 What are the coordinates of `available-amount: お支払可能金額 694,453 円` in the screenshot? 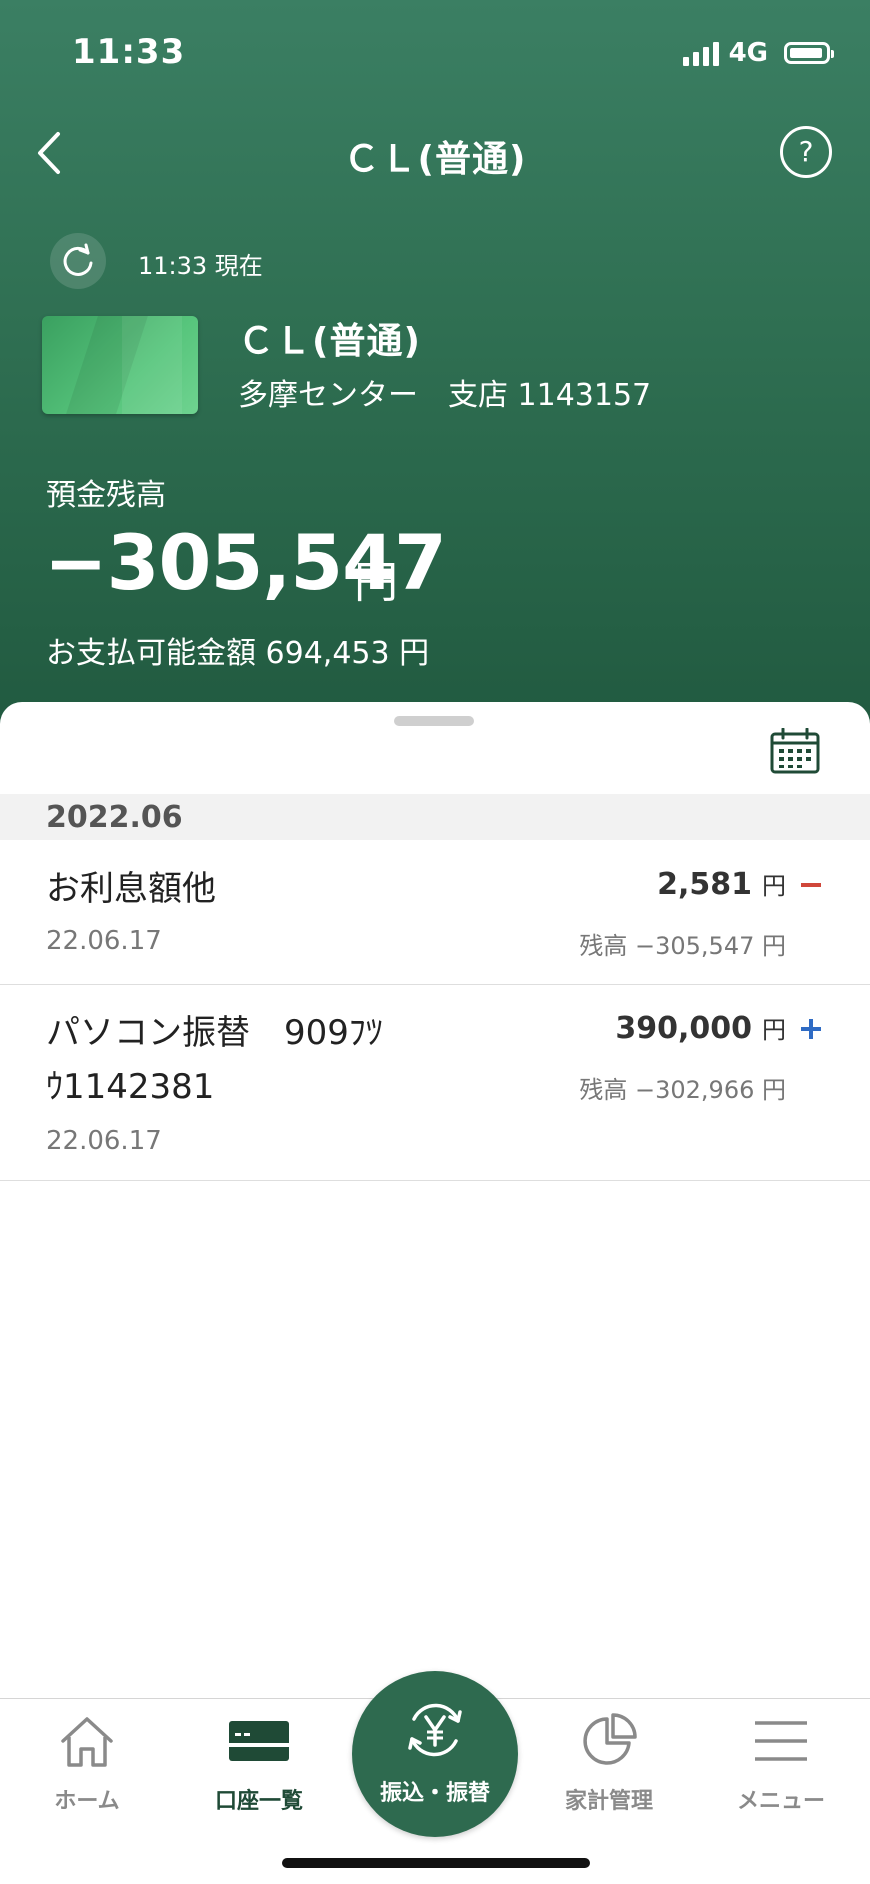 It's located at (238, 653).